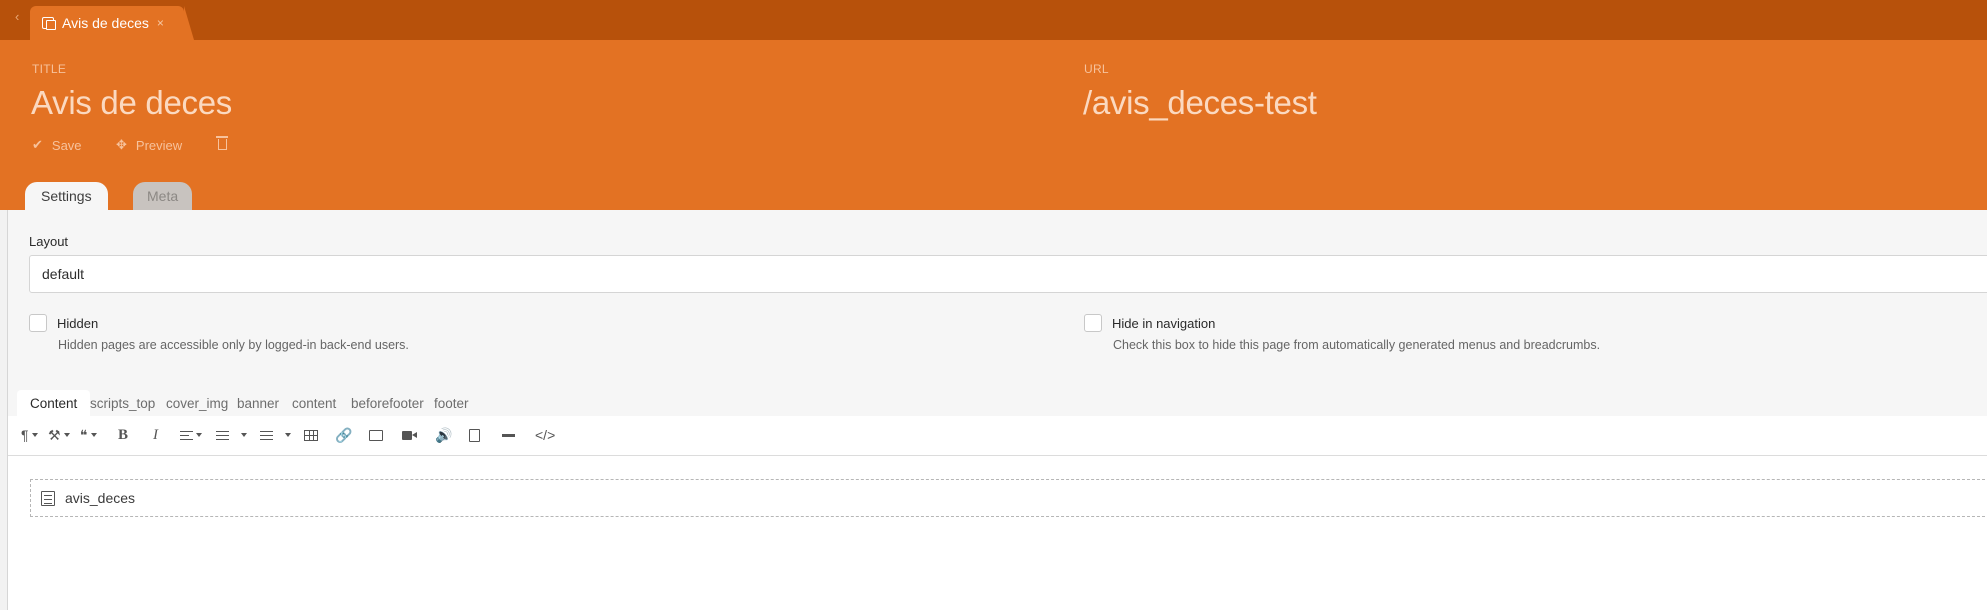 The width and height of the screenshot is (1987, 610). What do you see at coordinates (54, 403) in the screenshot?
I see `content-tab-content: Content` at bounding box center [54, 403].